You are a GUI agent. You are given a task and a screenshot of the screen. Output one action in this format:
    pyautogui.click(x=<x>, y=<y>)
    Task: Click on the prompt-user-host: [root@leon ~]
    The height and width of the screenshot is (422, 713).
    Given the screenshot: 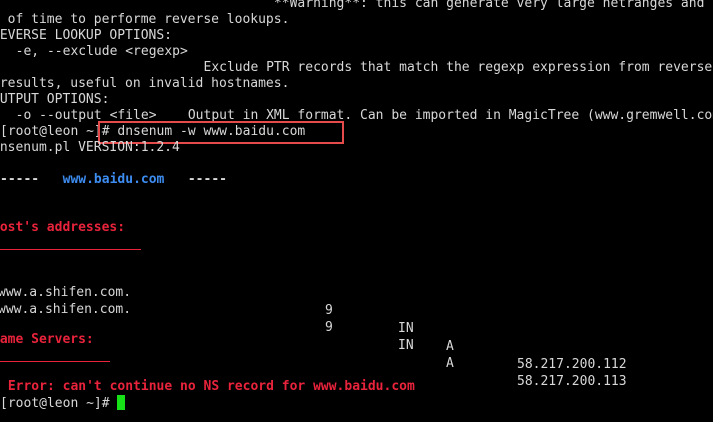 What is the action you would take?
    pyautogui.click(x=51, y=131)
    